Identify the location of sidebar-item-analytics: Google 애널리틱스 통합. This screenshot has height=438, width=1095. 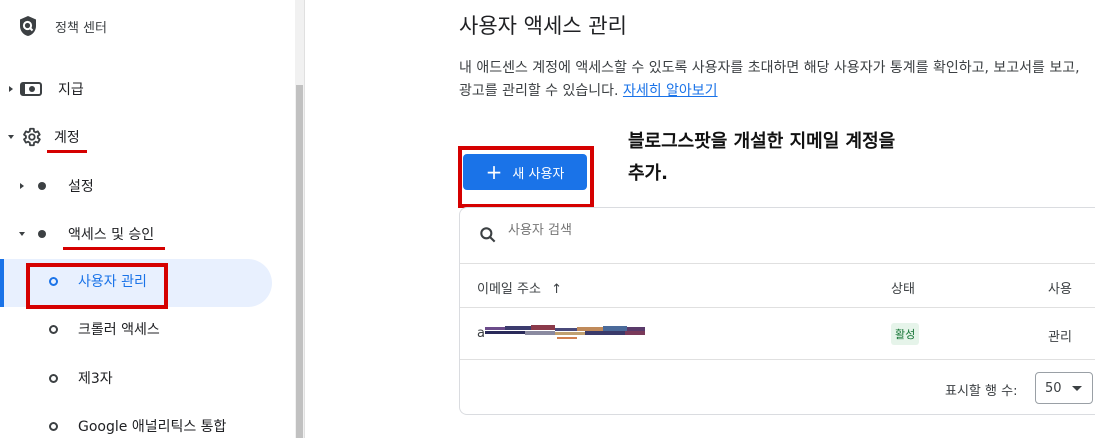
(137, 426).